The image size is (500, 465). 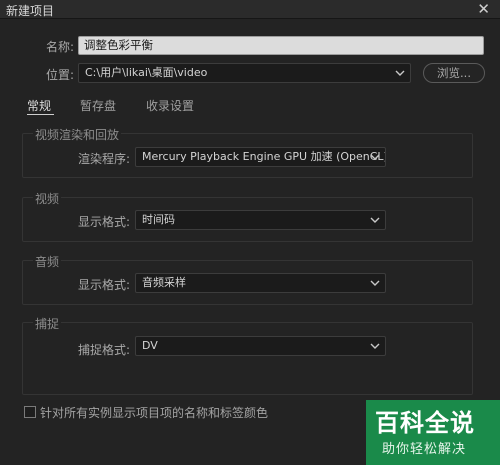 What do you see at coordinates (424, 449) in the screenshot?
I see `watermark-sub-text: 助你轻松解决` at bounding box center [424, 449].